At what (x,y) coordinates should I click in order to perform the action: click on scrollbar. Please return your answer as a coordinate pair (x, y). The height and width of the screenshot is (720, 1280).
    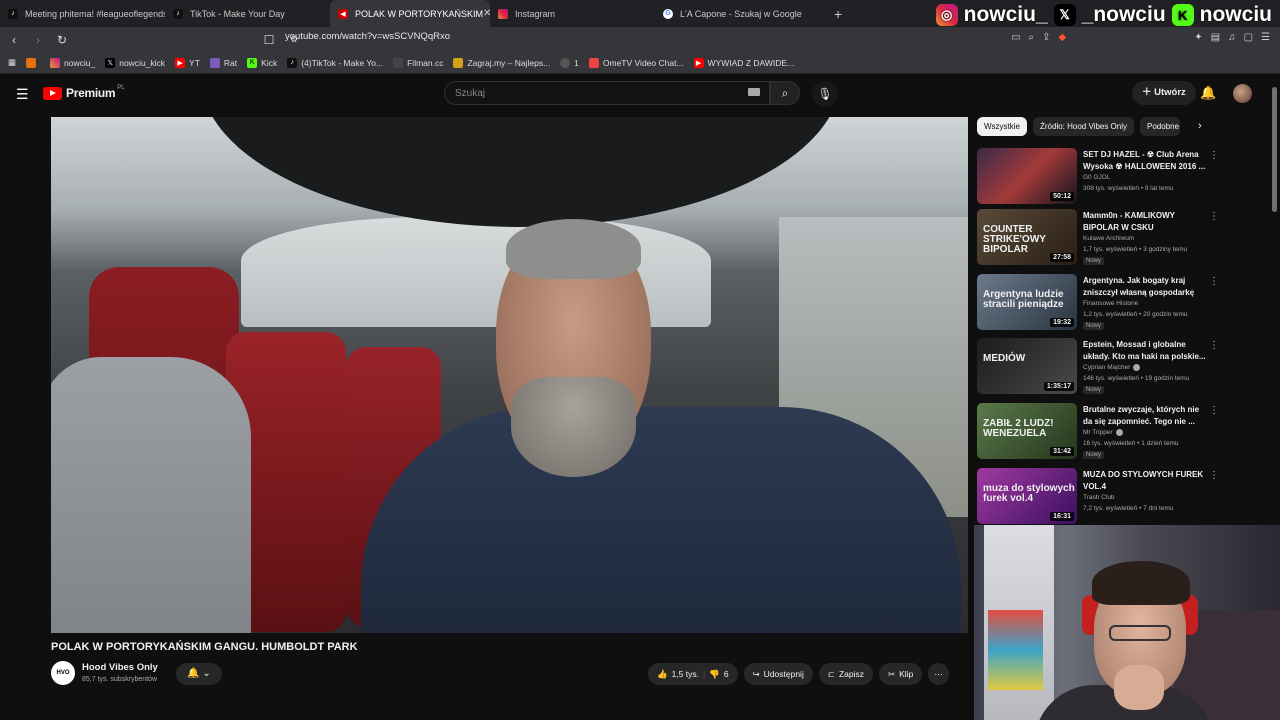
    Looking at the image, I should click on (1274, 149).